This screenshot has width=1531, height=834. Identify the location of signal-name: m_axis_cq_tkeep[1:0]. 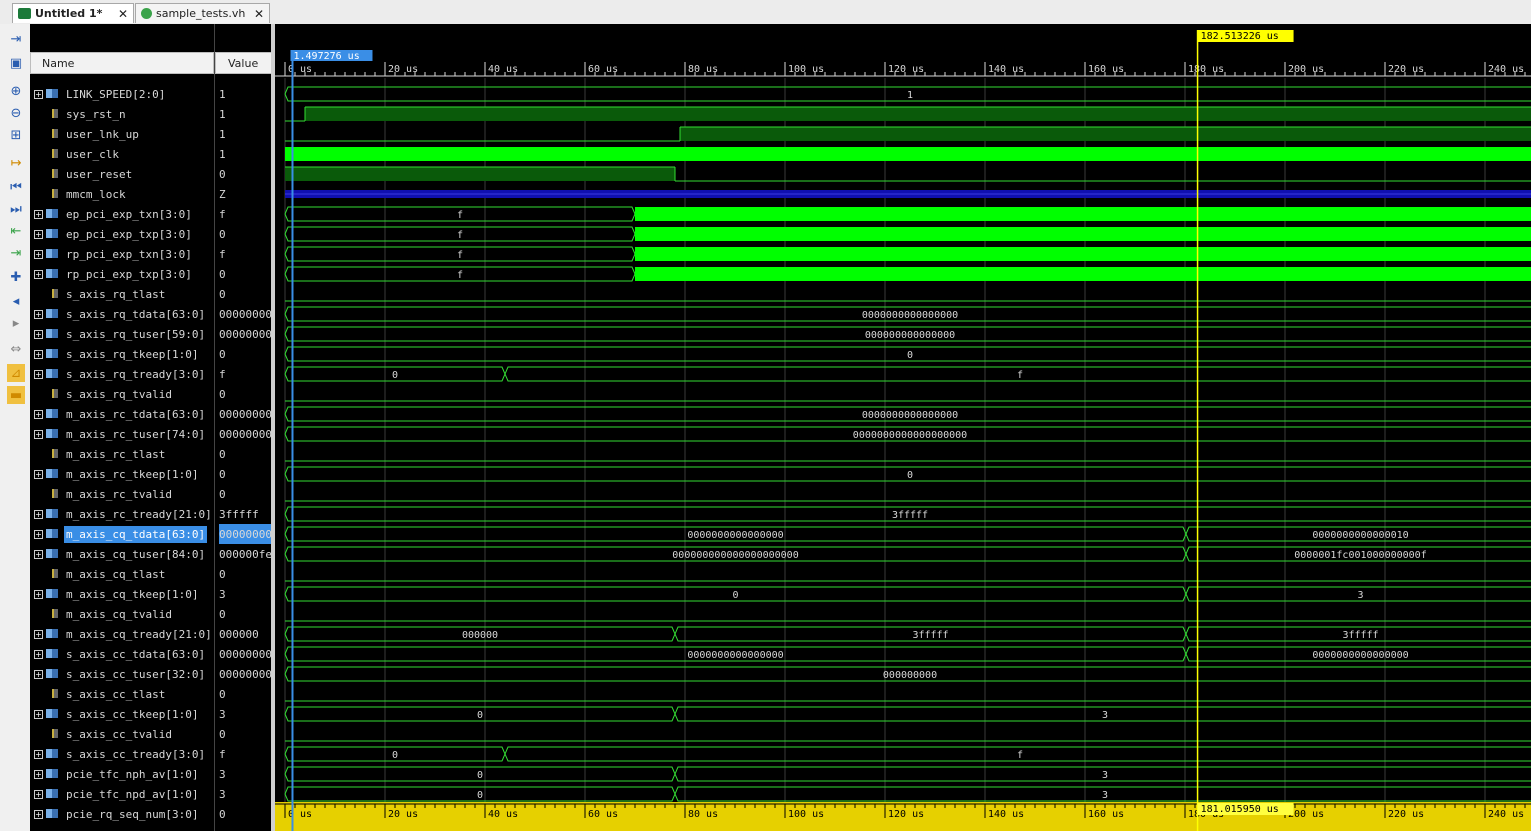
(132, 594).